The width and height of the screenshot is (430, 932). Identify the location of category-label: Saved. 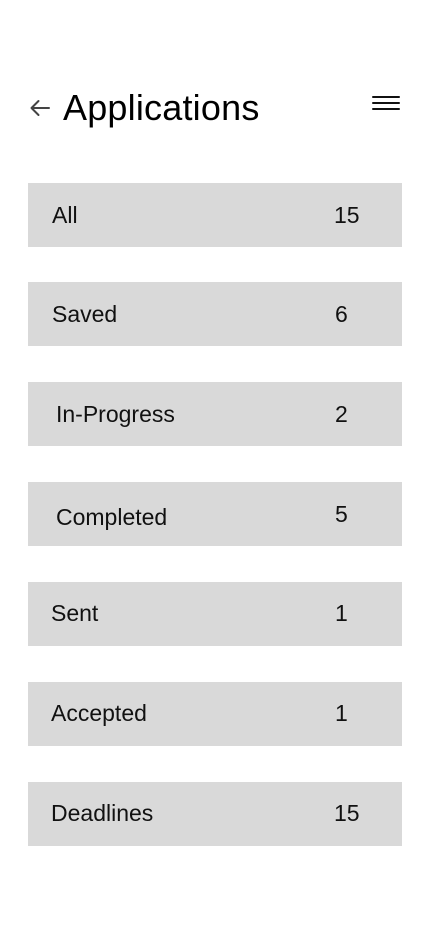
(85, 314).